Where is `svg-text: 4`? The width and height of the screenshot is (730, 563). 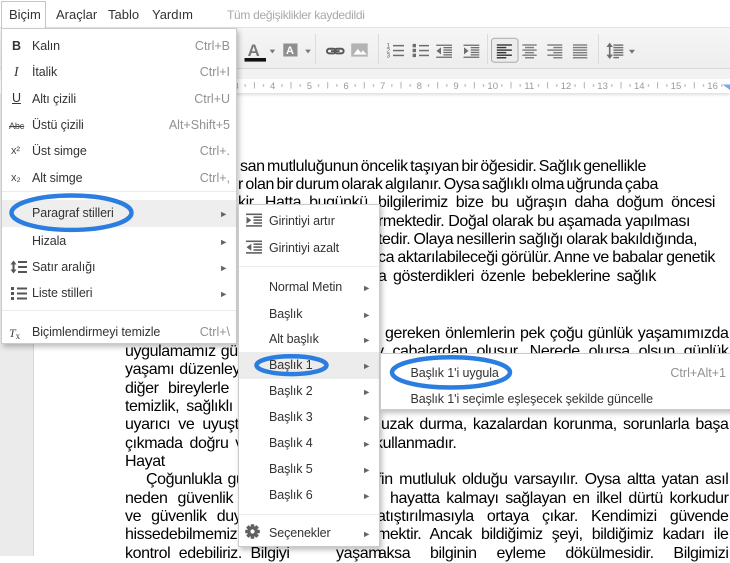 svg-text: 4 is located at coordinates (272, 86).